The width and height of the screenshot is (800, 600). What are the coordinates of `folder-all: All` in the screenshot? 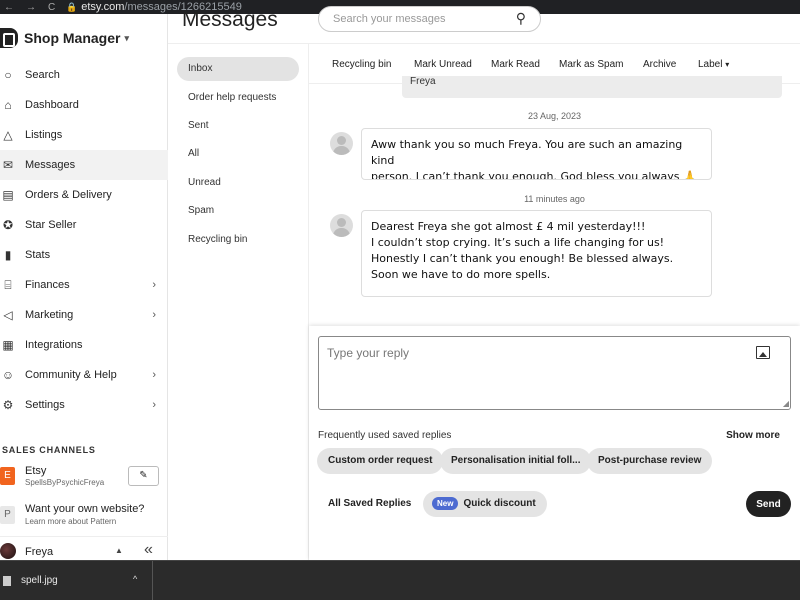 It's located at (238, 154).